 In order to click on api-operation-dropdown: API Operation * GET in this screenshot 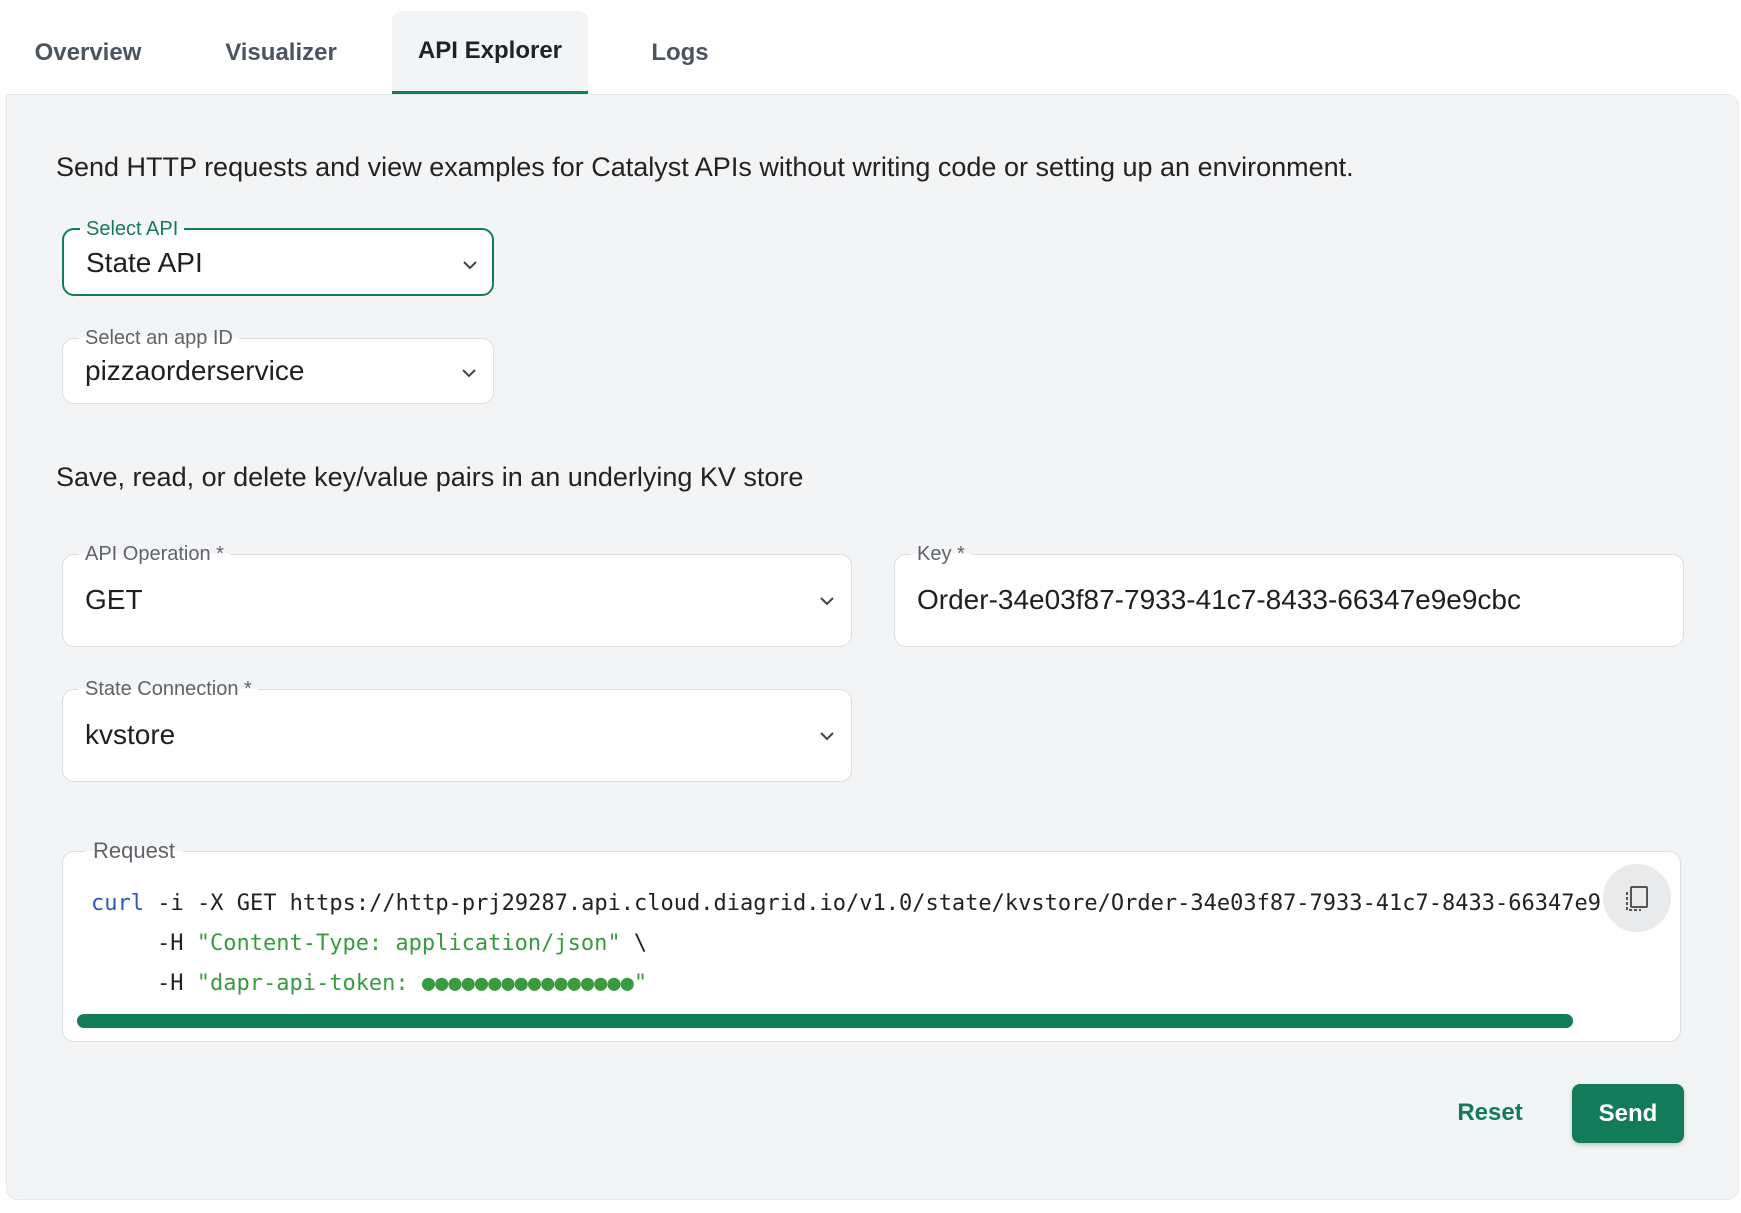, I will do `click(457, 594)`.